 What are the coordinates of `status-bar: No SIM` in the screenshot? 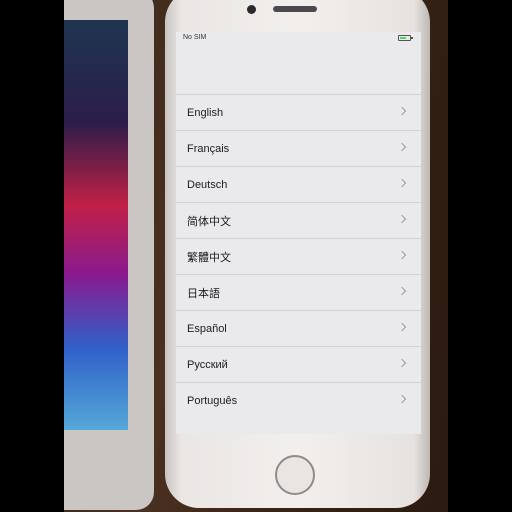 It's located at (298, 39).